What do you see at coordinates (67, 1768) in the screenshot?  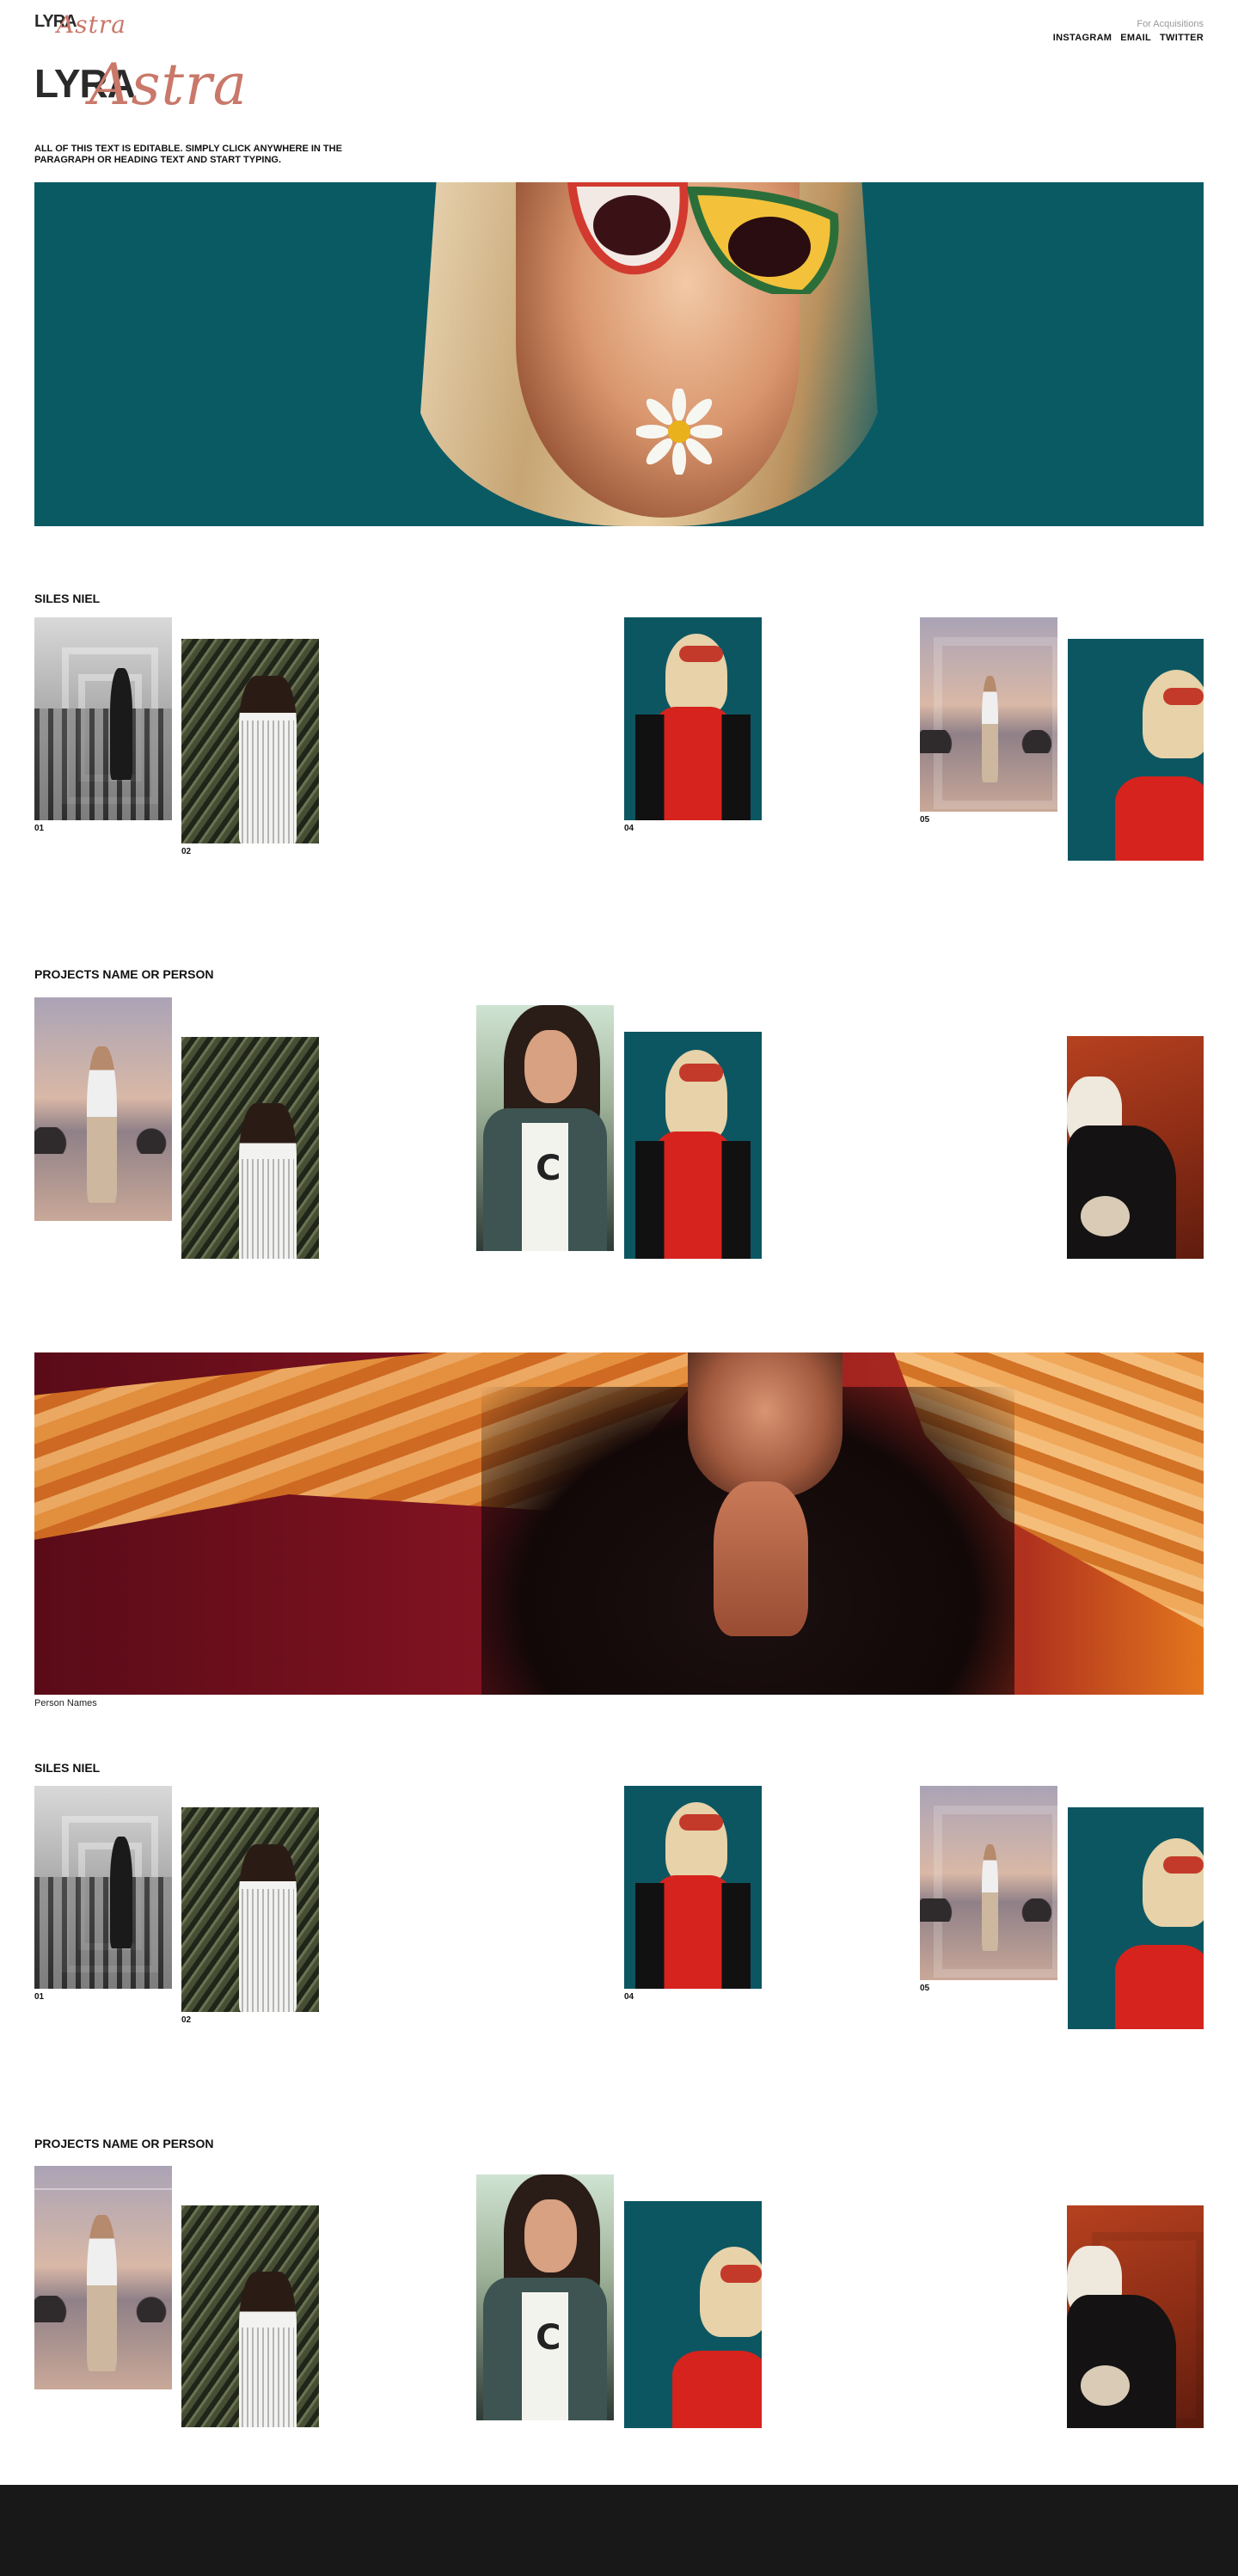 I see `section-title-siles-niel-2: SILES NIEL` at bounding box center [67, 1768].